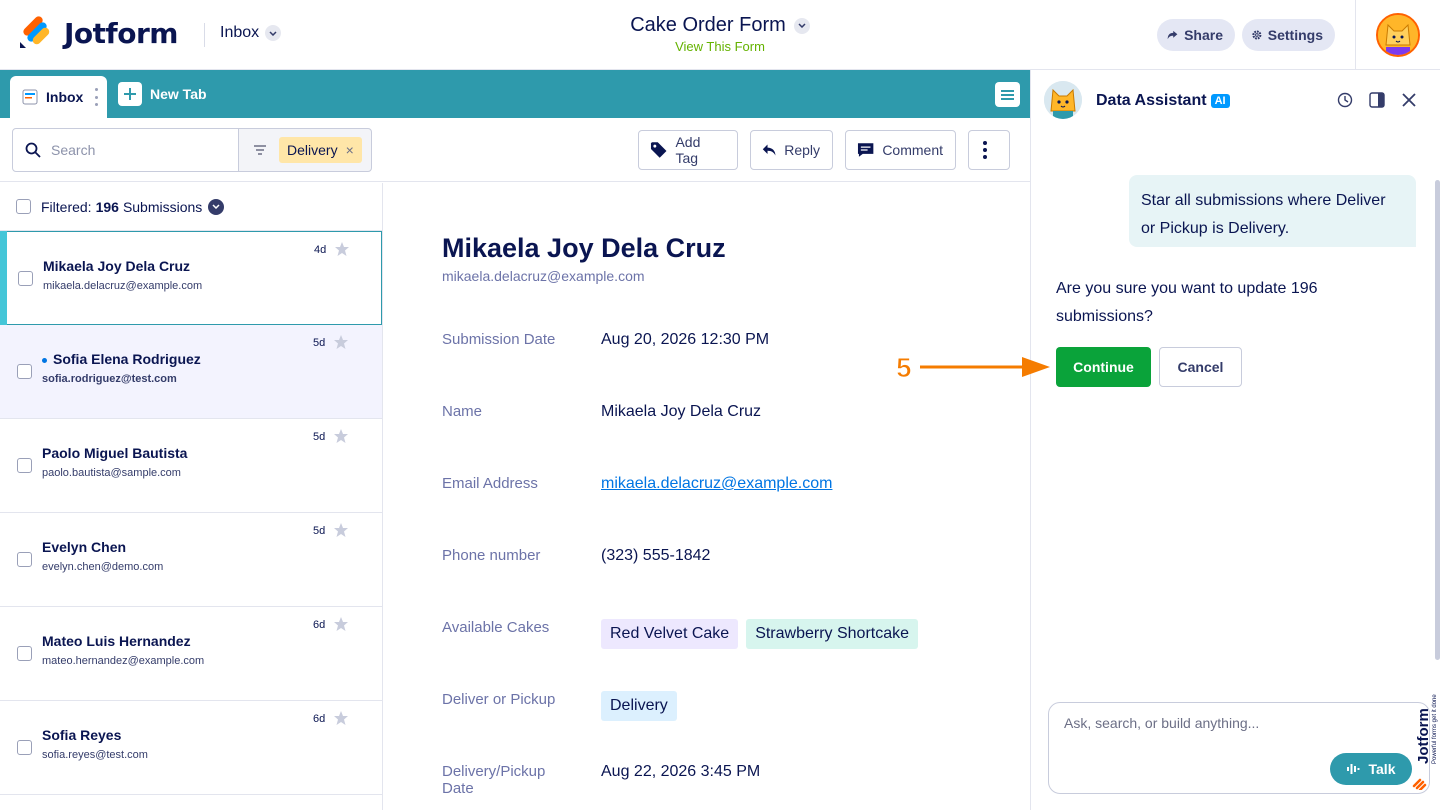 The width and height of the screenshot is (1440, 810). I want to click on search-icon, so click(33, 150).